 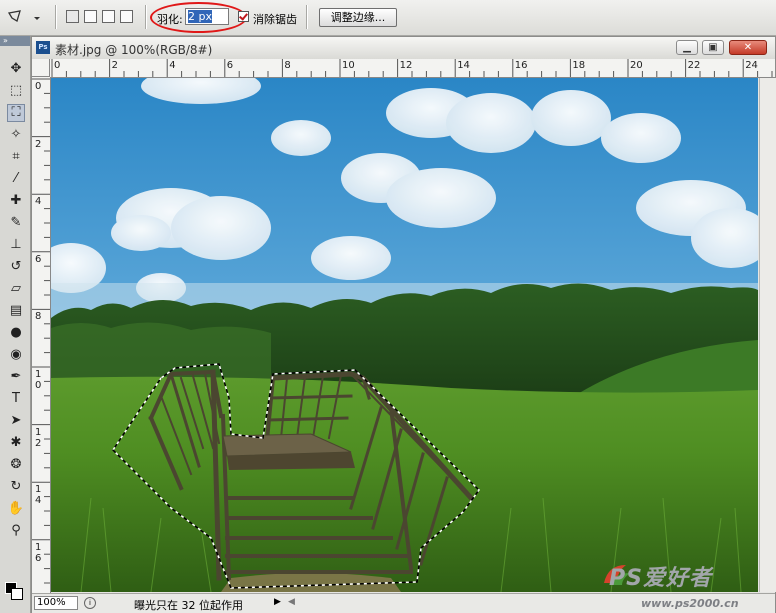 I want to click on ruler-h-label: 16, so click(x=521, y=65).